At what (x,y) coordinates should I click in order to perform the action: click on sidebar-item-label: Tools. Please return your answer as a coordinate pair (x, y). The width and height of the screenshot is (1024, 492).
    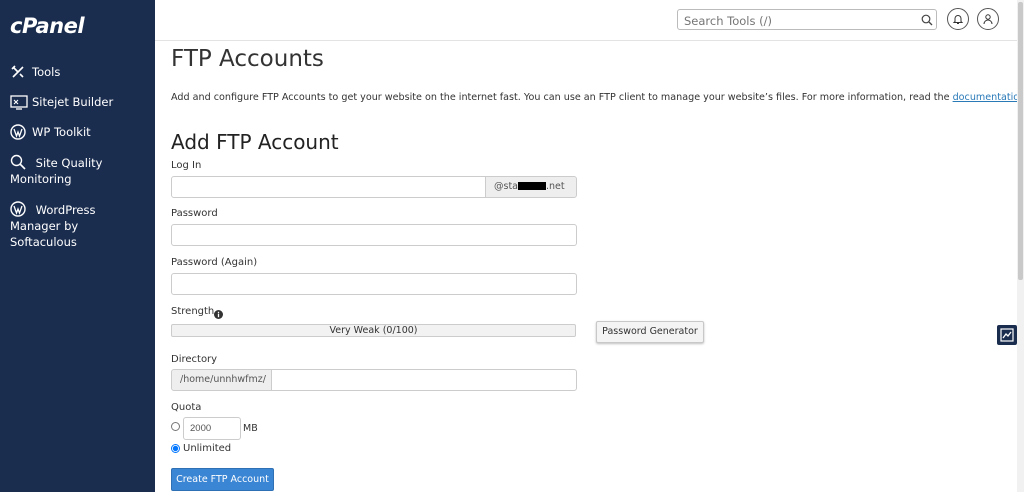
    Looking at the image, I should click on (46, 72).